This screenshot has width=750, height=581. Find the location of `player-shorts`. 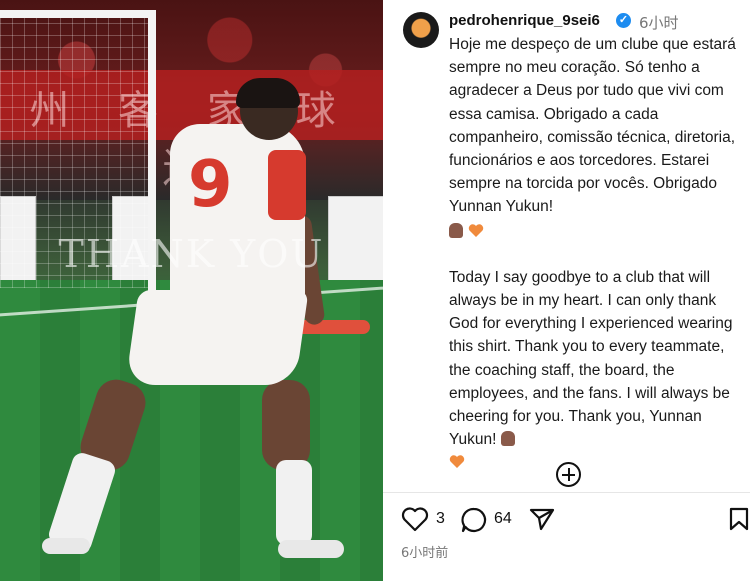

player-shorts is located at coordinates (217, 337).